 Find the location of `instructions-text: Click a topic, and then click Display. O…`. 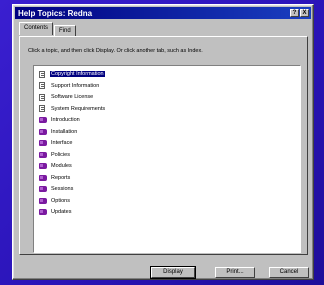

instructions-text: Click a topic, and then click Display. O… is located at coordinates (115, 51).